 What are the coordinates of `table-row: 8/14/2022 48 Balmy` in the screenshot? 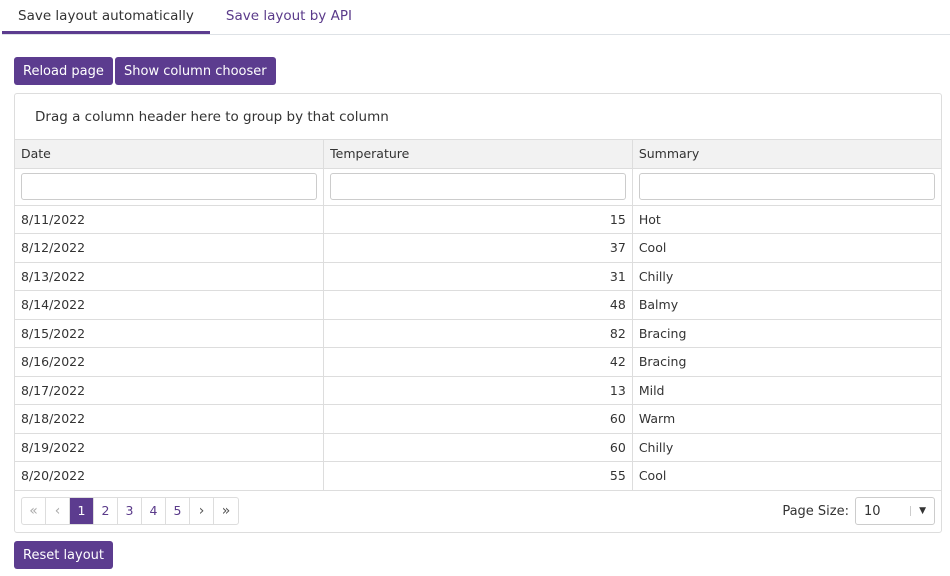 It's located at (478, 305).